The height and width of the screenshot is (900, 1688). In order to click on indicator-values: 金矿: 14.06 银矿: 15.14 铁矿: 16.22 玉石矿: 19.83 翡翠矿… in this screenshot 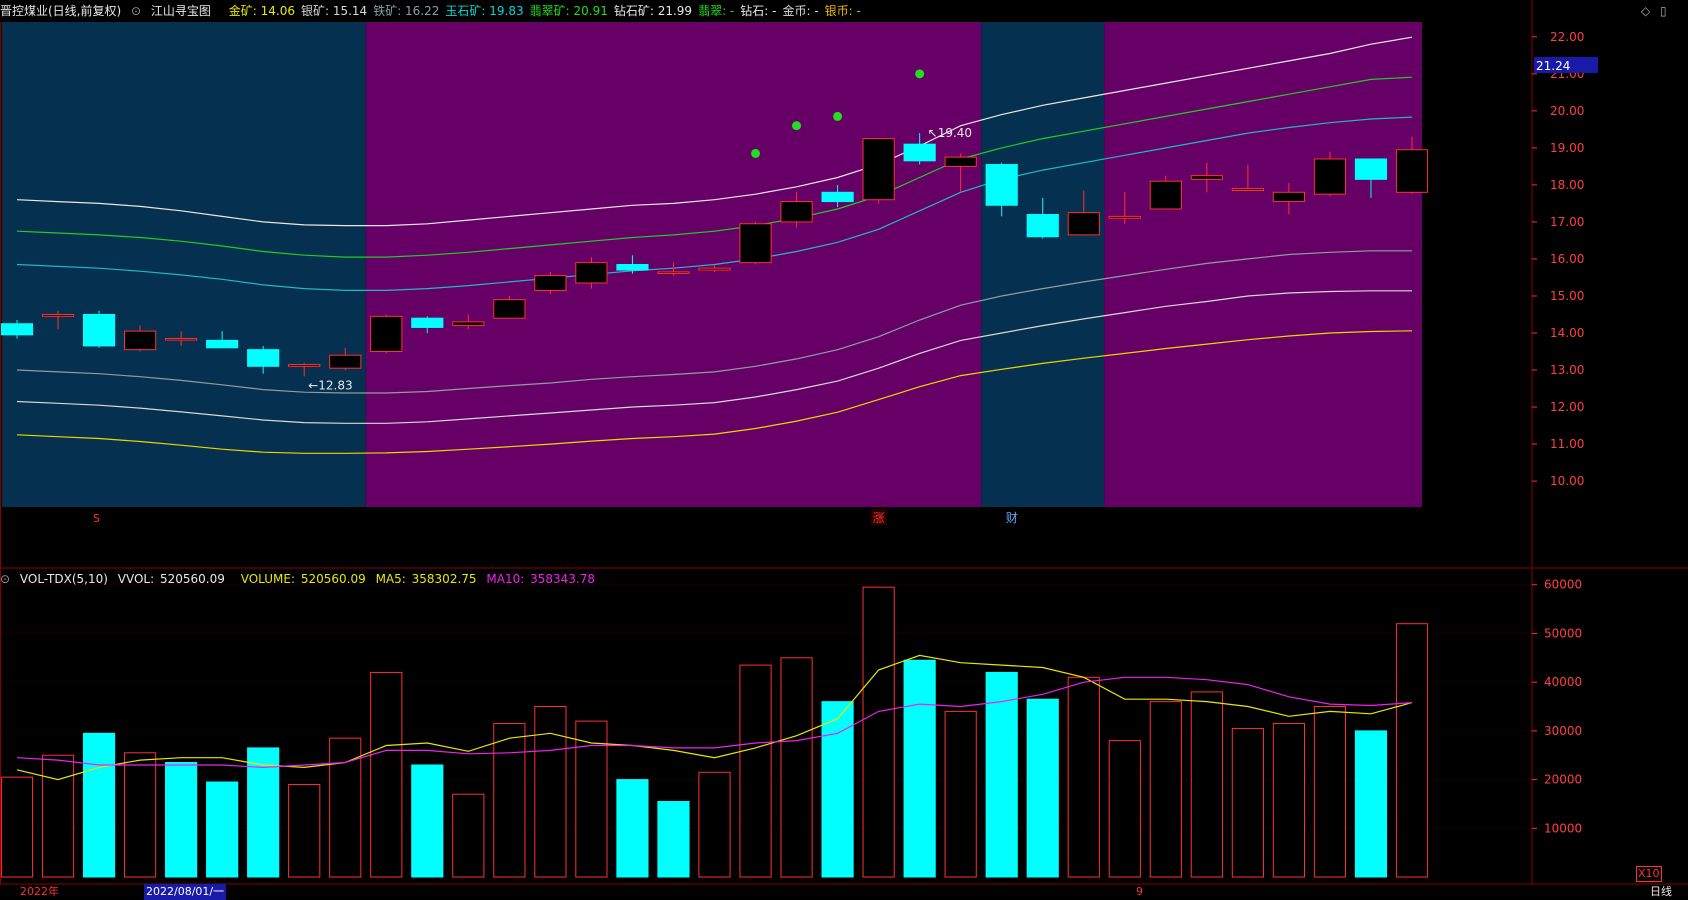, I will do `click(548, 11)`.